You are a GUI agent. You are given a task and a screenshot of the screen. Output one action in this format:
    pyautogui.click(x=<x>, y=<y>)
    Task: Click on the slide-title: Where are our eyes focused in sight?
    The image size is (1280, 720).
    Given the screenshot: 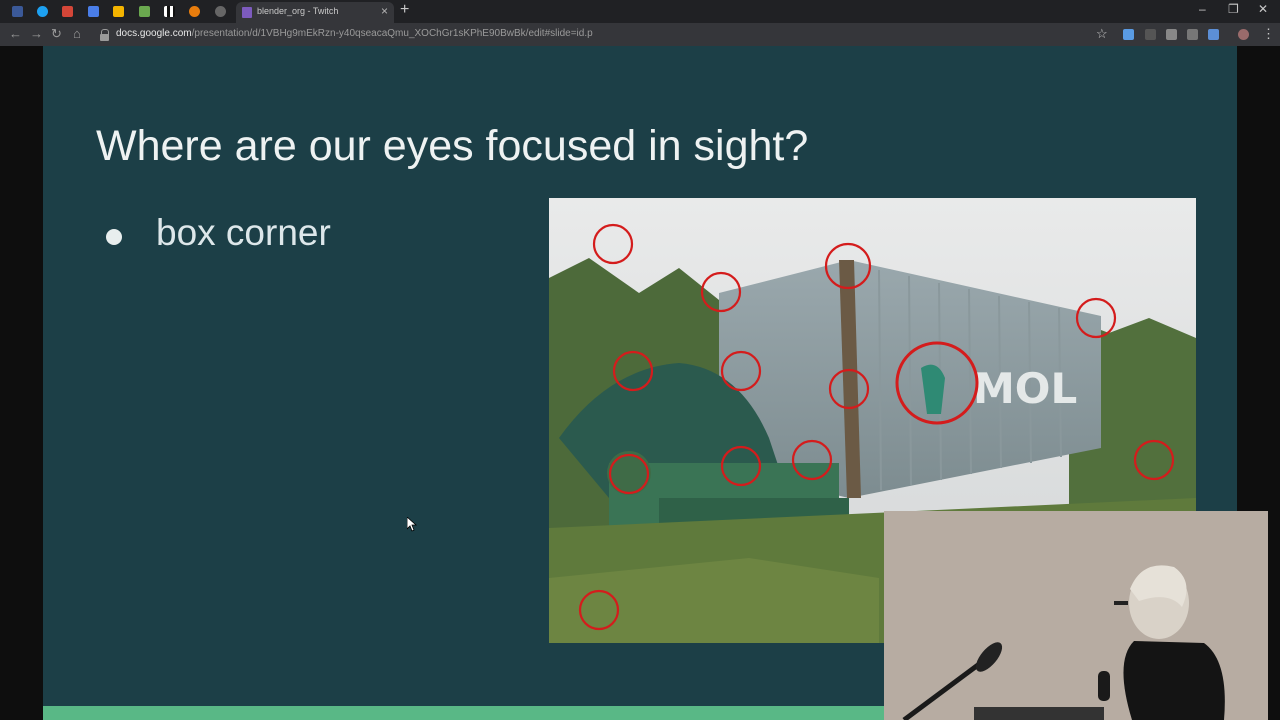 What is the action you would take?
    pyautogui.click(x=452, y=146)
    